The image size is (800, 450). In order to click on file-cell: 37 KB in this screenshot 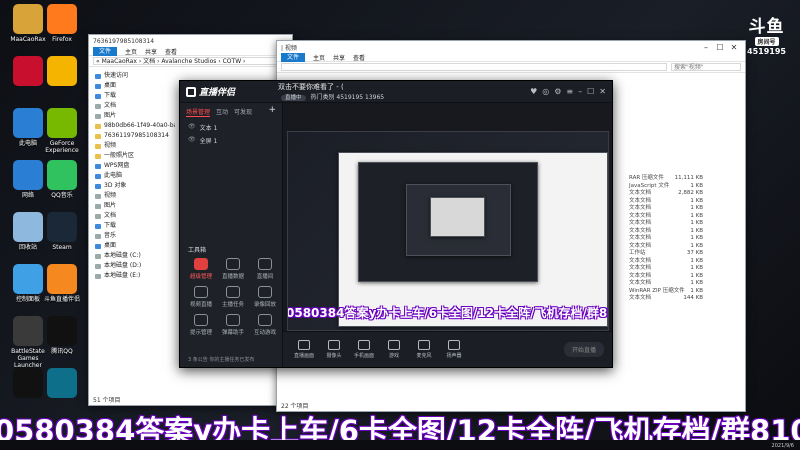, I will do `click(694, 253)`.